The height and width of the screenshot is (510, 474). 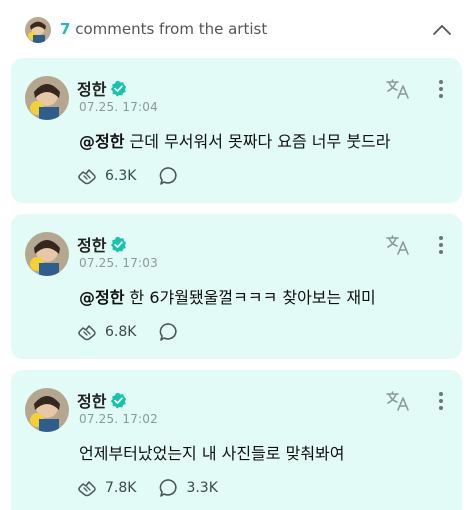 What do you see at coordinates (442, 30) in the screenshot?
I see `chevron-up-icon` at bounding box center [442, 30].